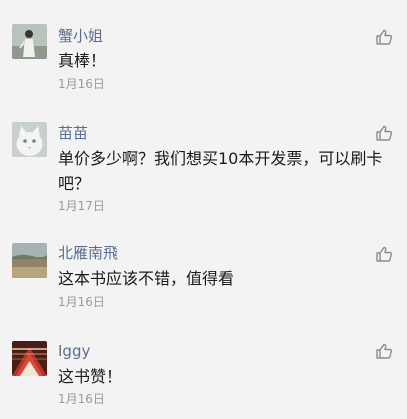 The height and width of the screenshot is (419, 407). I want to click on comment-content: 真棒！, so click(82, 60).